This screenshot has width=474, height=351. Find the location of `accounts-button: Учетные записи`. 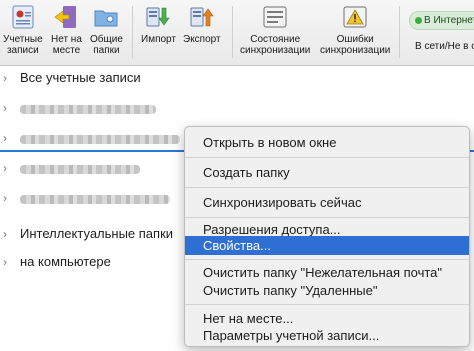

accounts-button: Учетные записи is located at coordinates (23, 30).